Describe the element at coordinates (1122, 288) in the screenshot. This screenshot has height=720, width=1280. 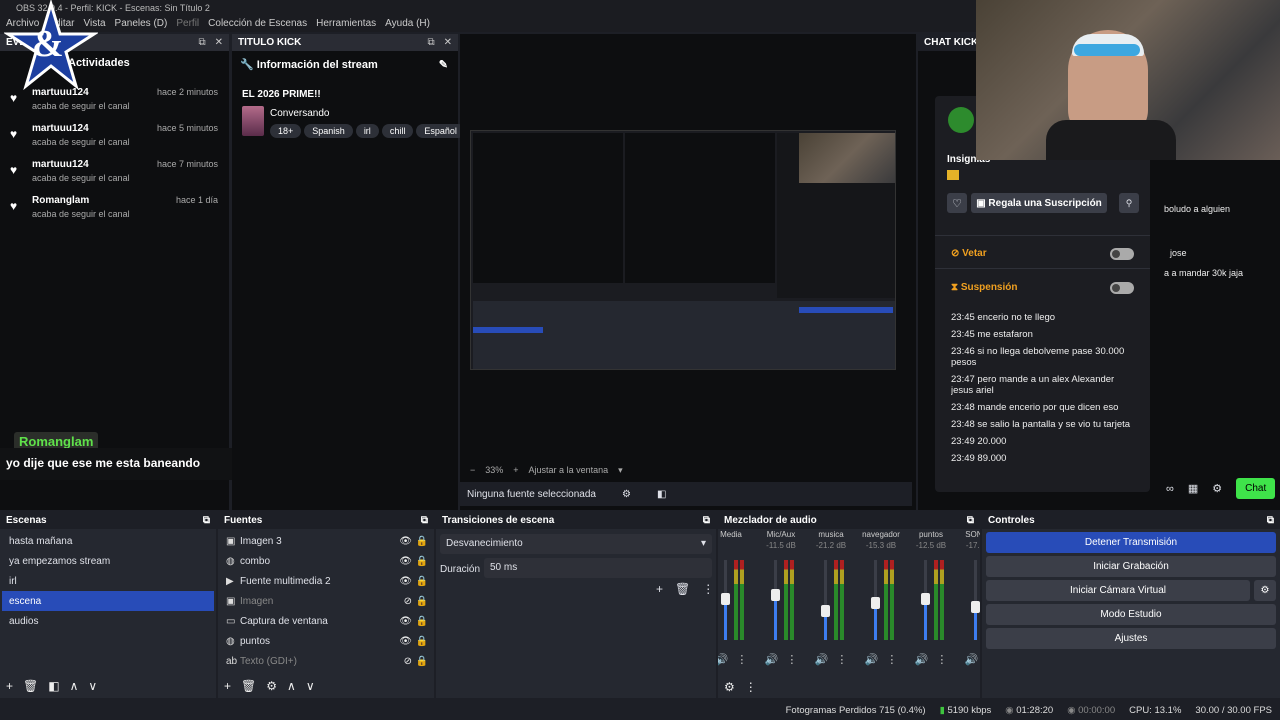
I see `timeout-toggle` at that location.